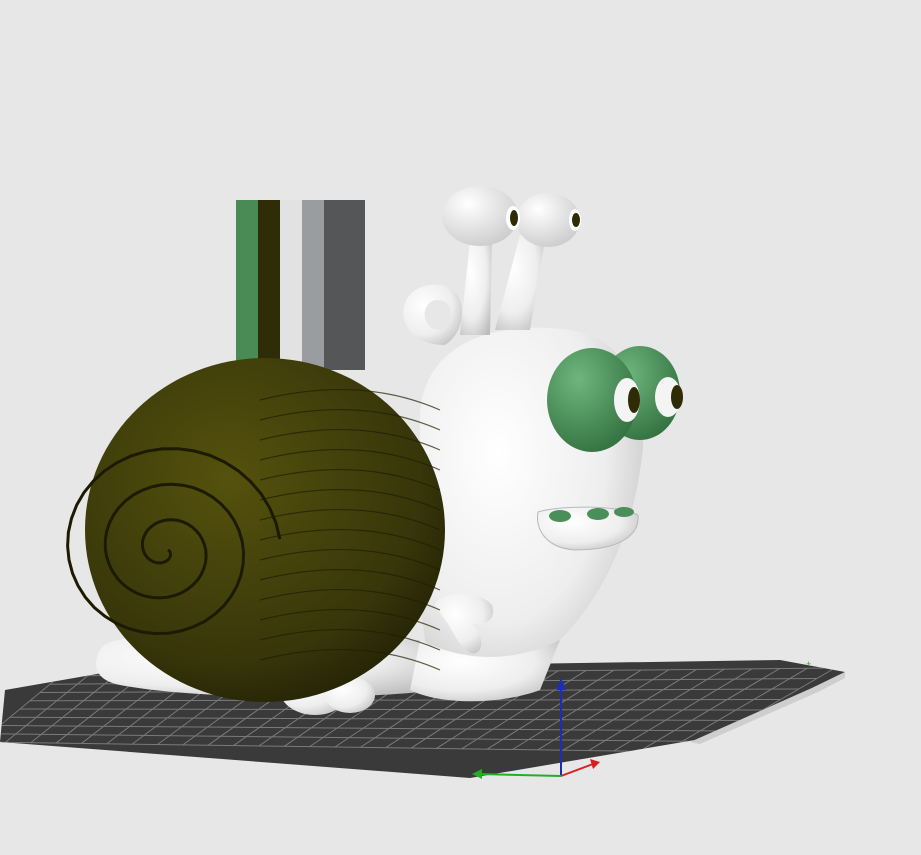 The height and width of the screenshot is (855, 921). I want to click on eye-stalk-right, so click(520, 282).